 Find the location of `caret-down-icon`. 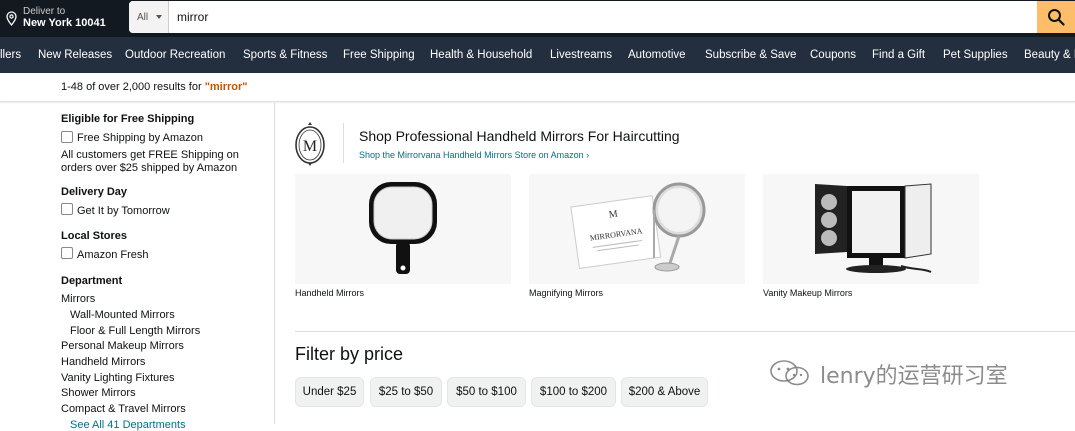

caret-down-icon is located at coordinates (159, 17).